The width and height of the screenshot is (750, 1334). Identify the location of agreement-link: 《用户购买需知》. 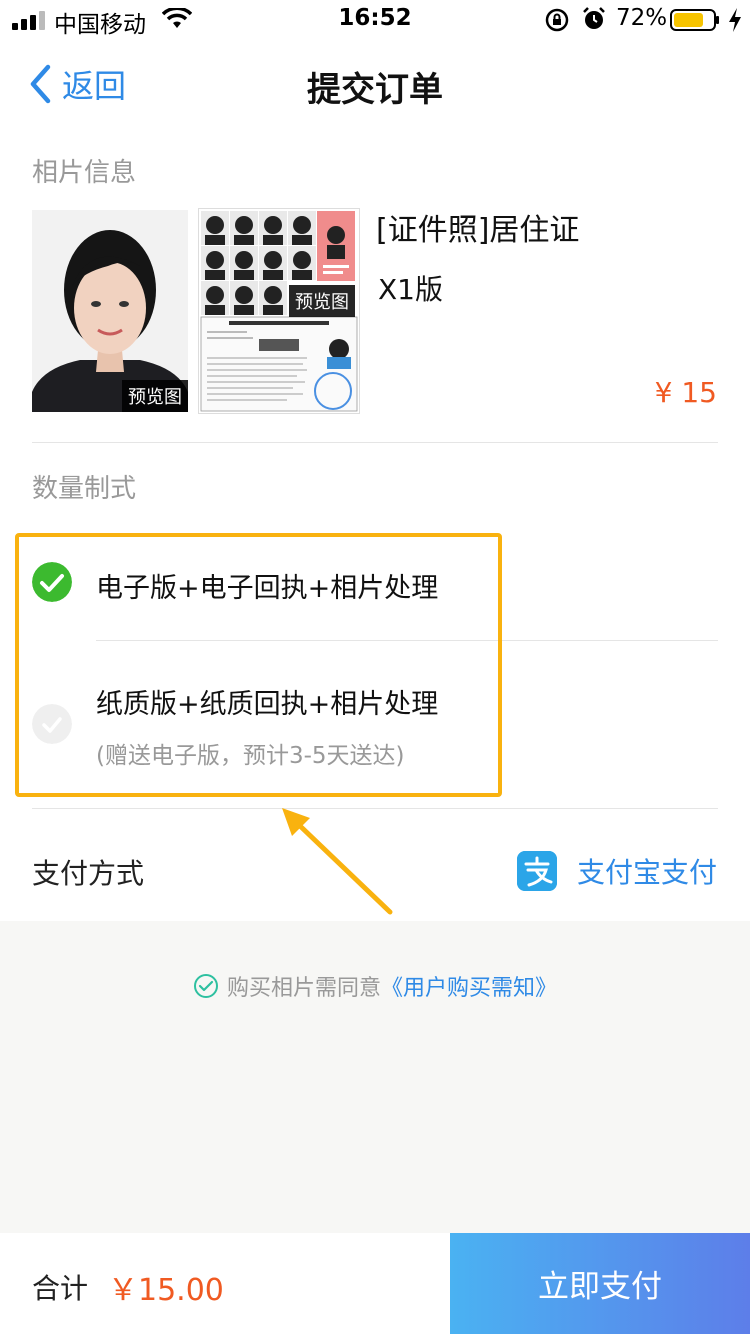
(469, 986).